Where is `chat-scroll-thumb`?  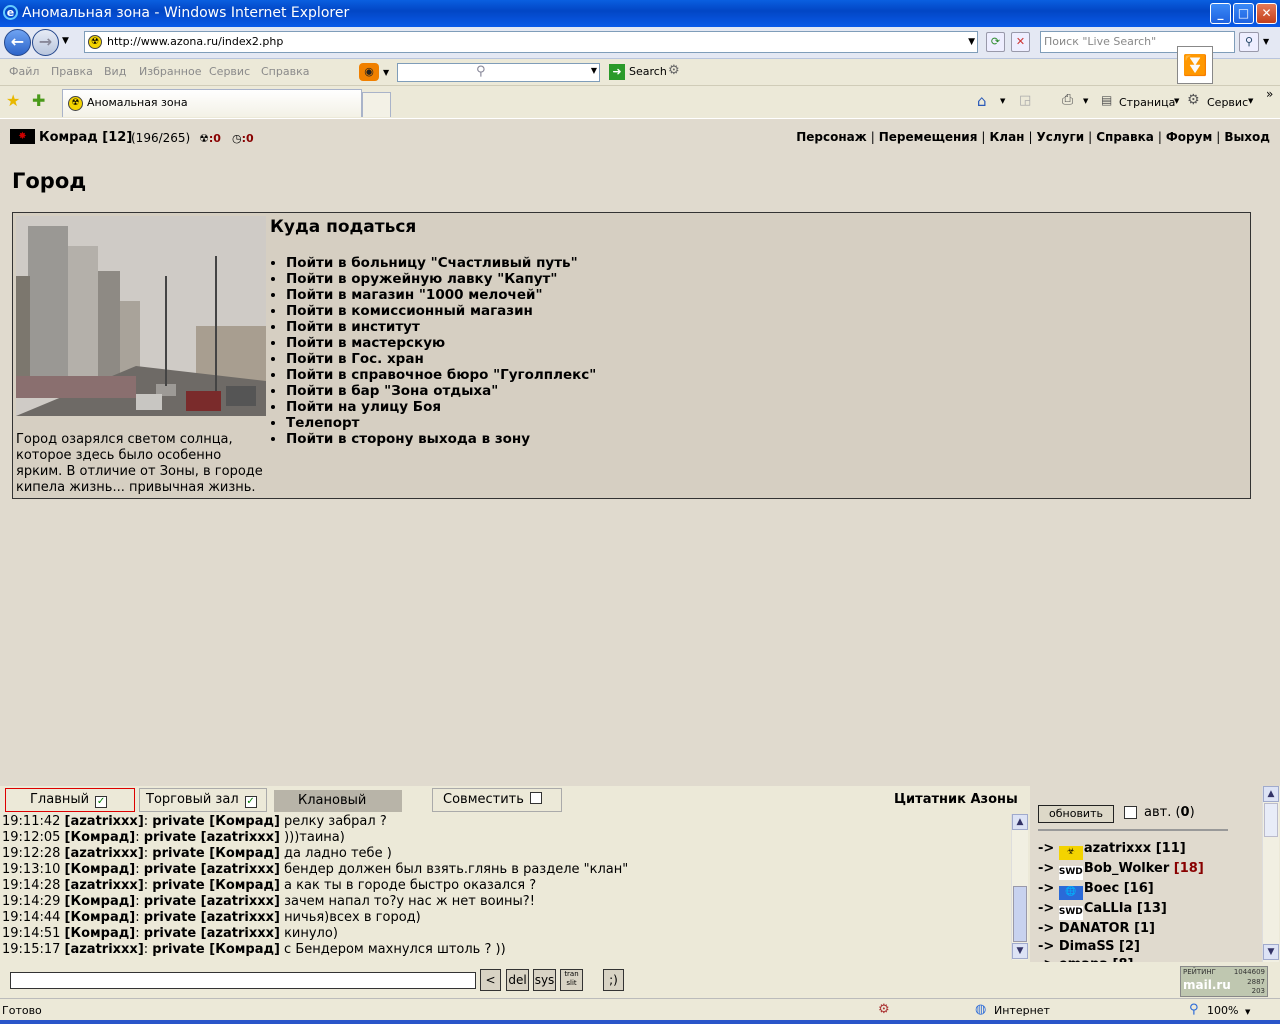
chat-scroll-thumb is located at coordinates (1020, 914).